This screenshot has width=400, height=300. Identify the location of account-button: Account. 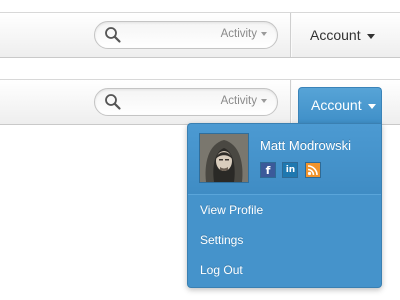
(340, 35).